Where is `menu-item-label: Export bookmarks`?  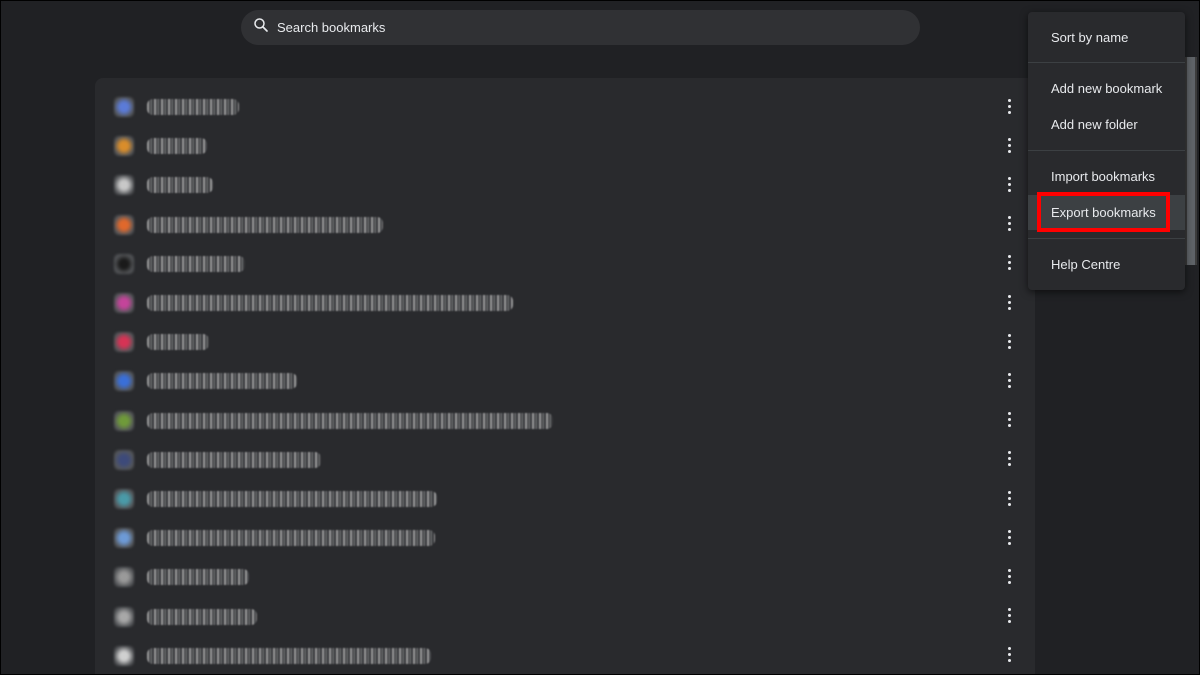 menu-item-label: Export bookmarks is located at coordinates (1103, 212).